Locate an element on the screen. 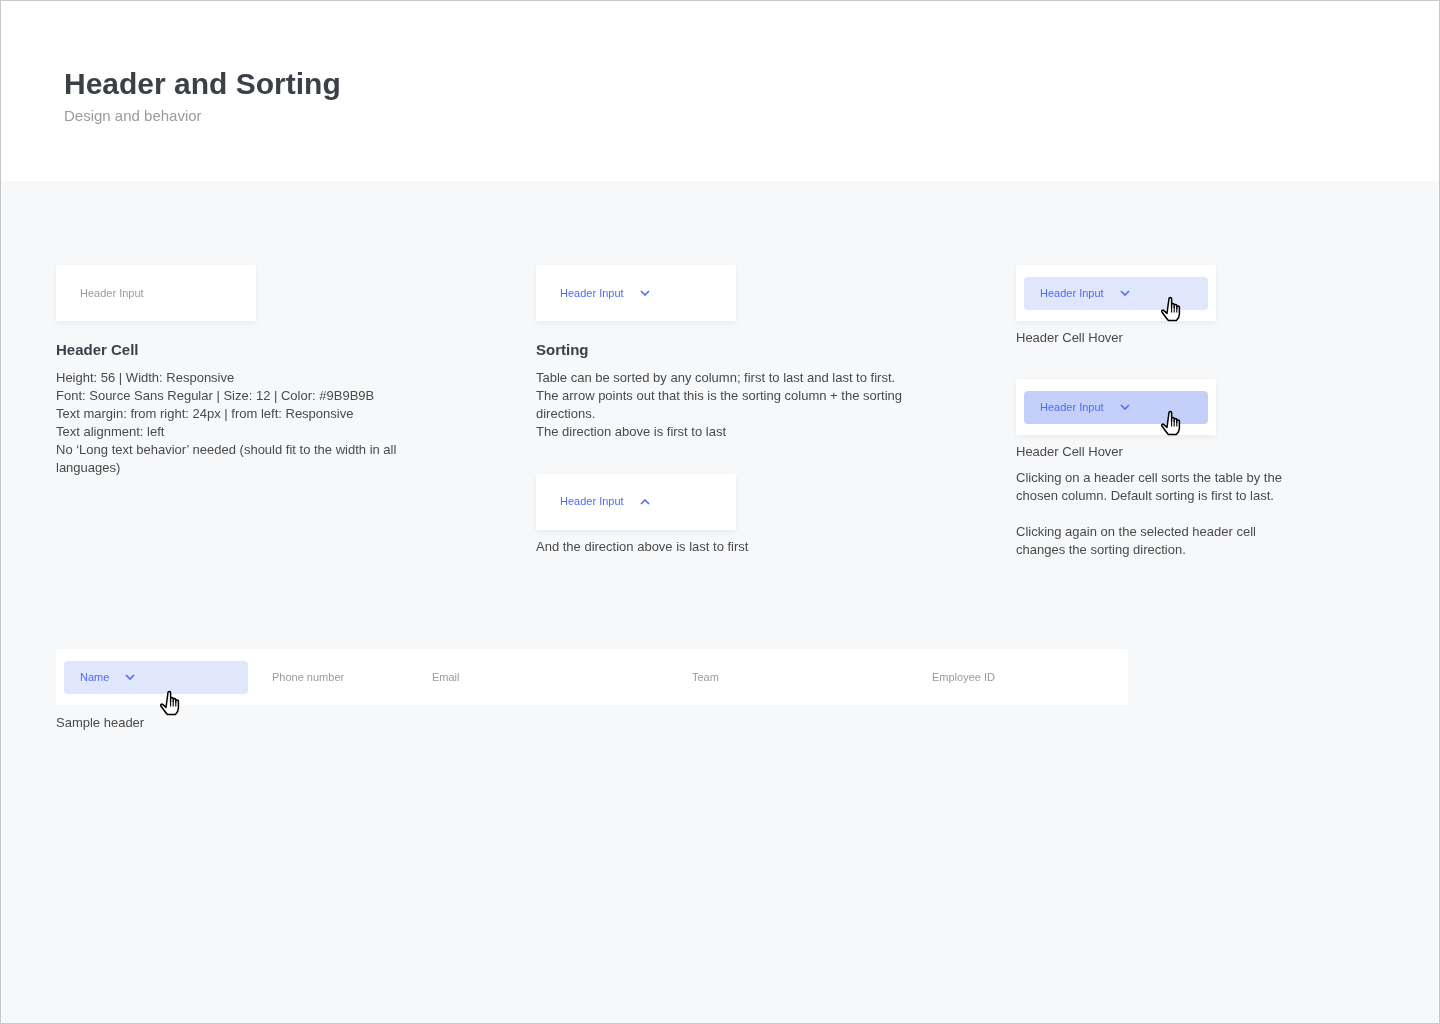 Image resolution: width=1440 pixels, height=1024 pixels. column-header: Email is located at coordinates (546, 677).